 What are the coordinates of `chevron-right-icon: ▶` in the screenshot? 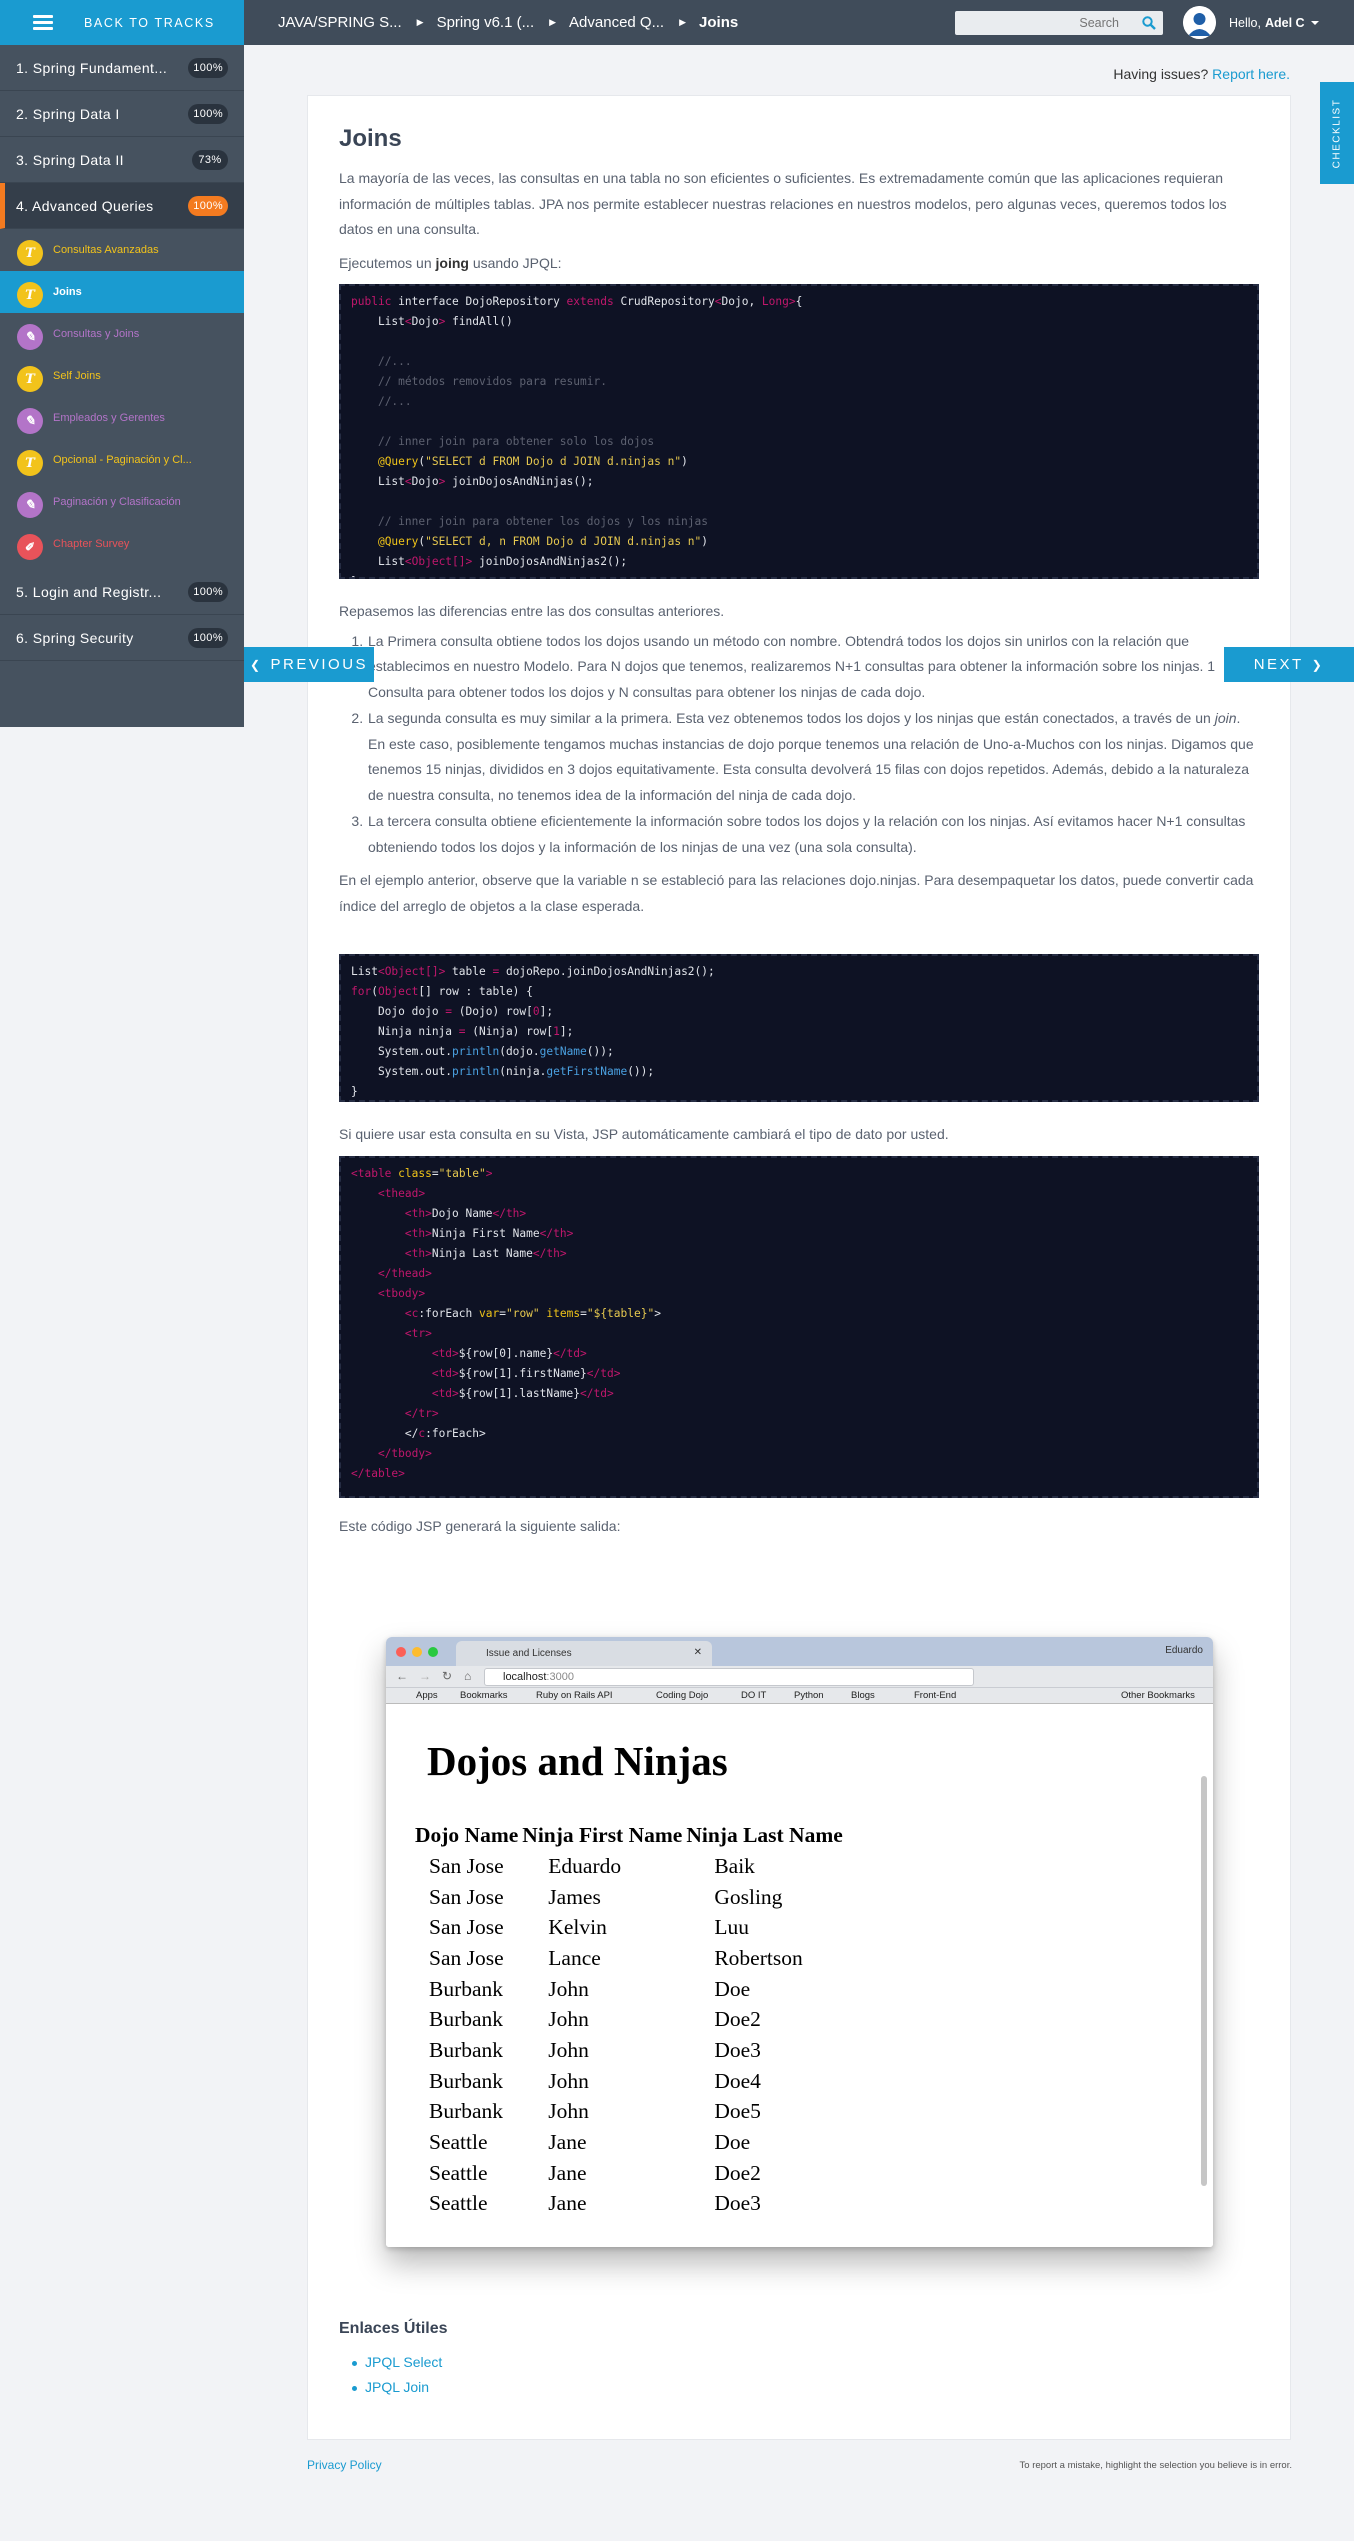 It's located at (420, 22).